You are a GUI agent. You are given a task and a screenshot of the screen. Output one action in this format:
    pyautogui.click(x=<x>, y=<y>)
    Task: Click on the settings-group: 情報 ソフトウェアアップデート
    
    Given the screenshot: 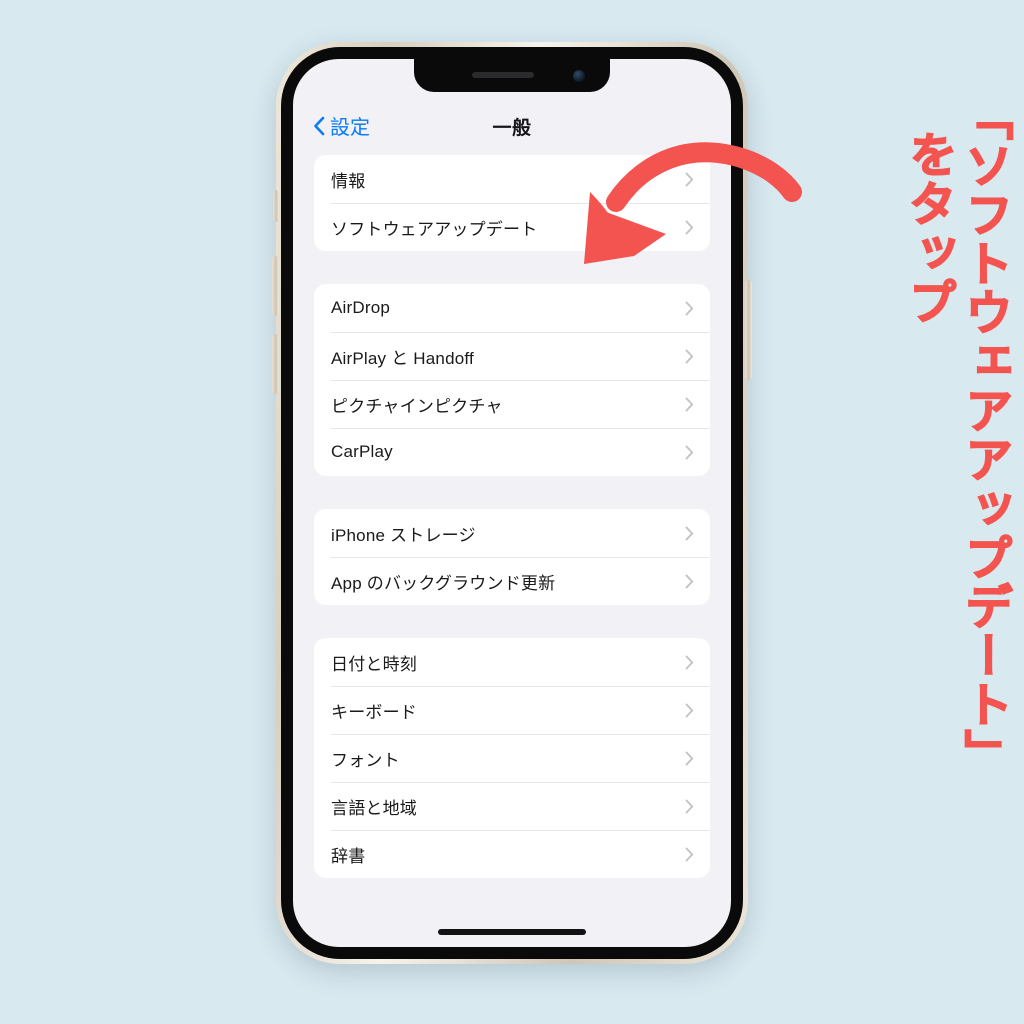 What is the action you would take?
    pyautogui.click(x=512, y=203)
    